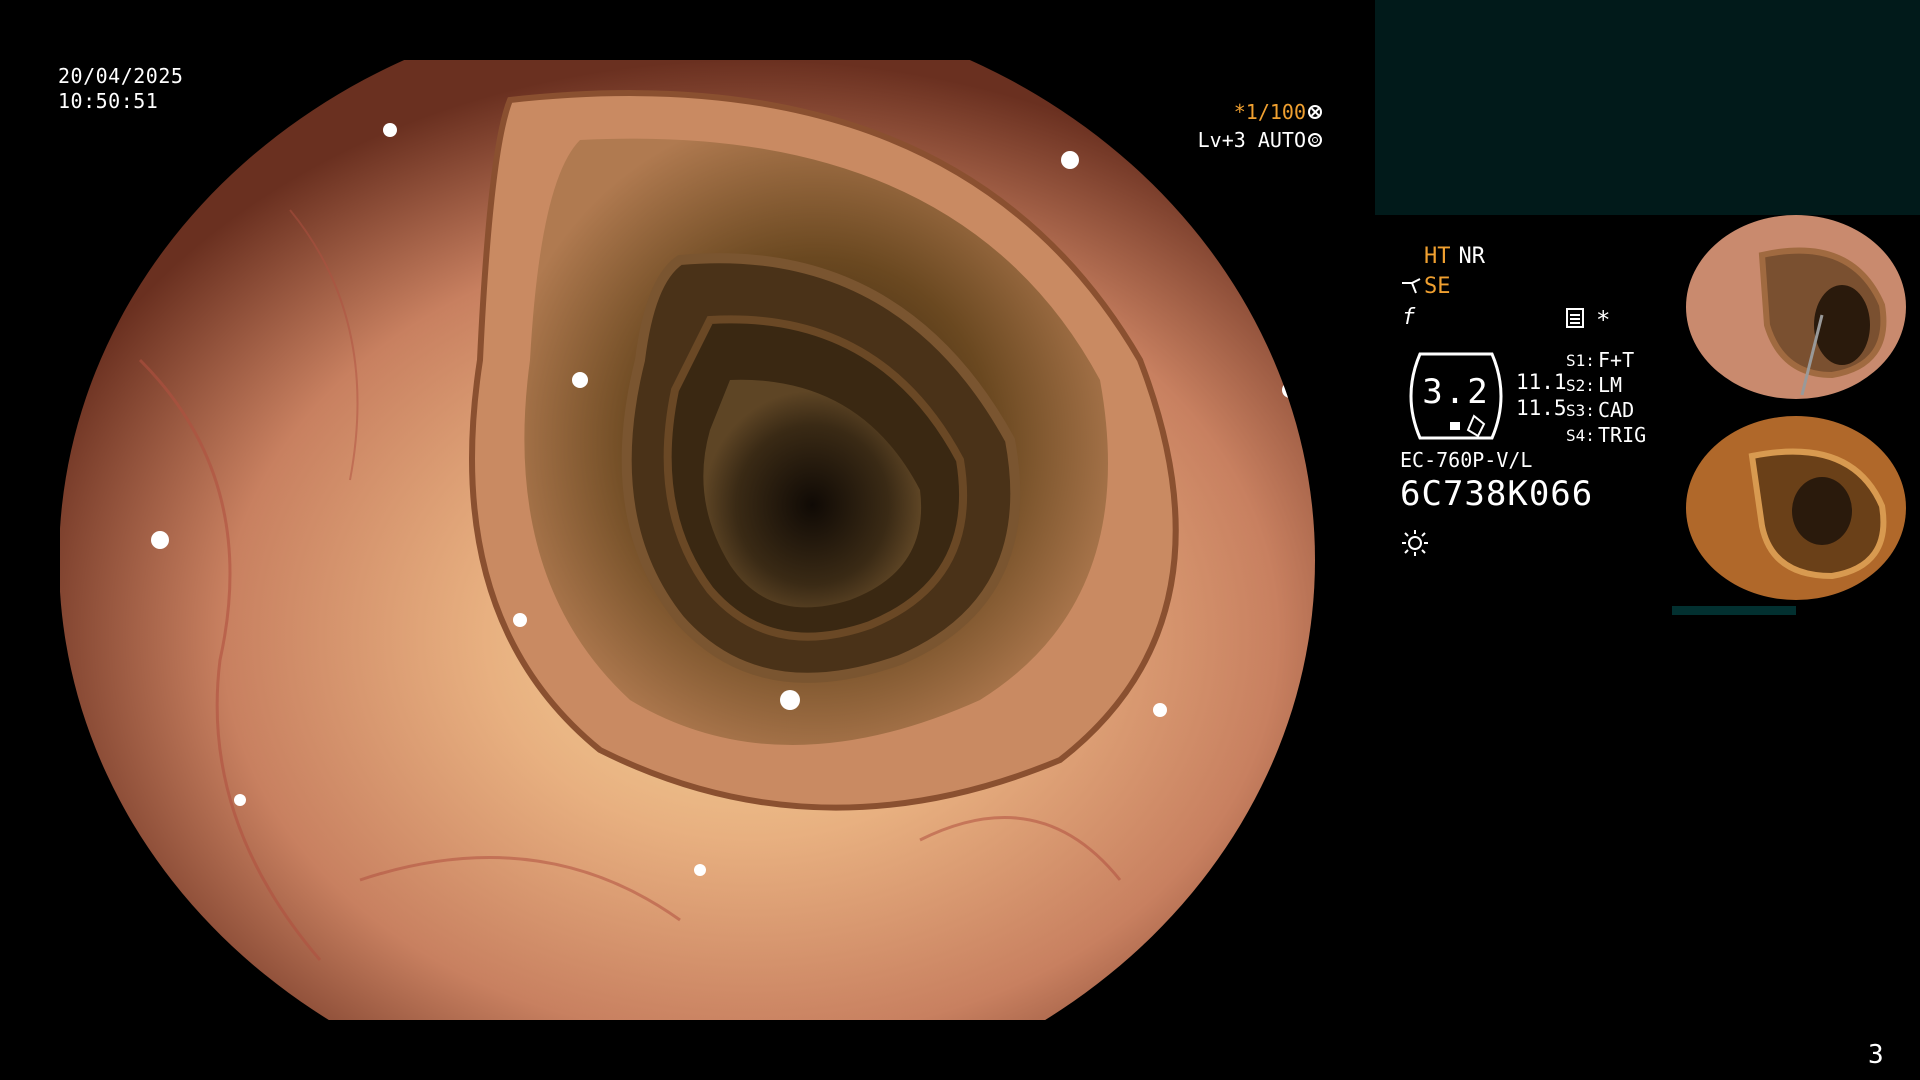  What do you see at coordinates (108, 101) in the screenshot?
I see `time-text: 10:50:51` at bounding box center [108, 101].